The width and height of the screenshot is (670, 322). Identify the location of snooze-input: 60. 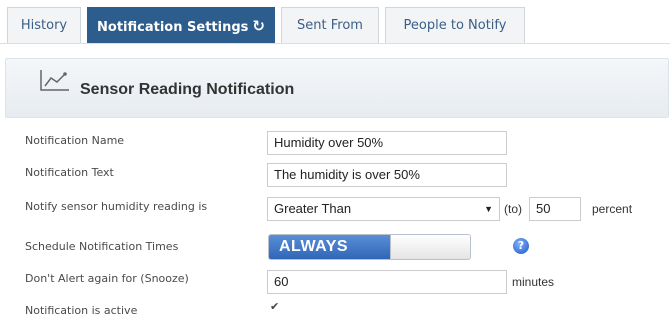
(387, 282).